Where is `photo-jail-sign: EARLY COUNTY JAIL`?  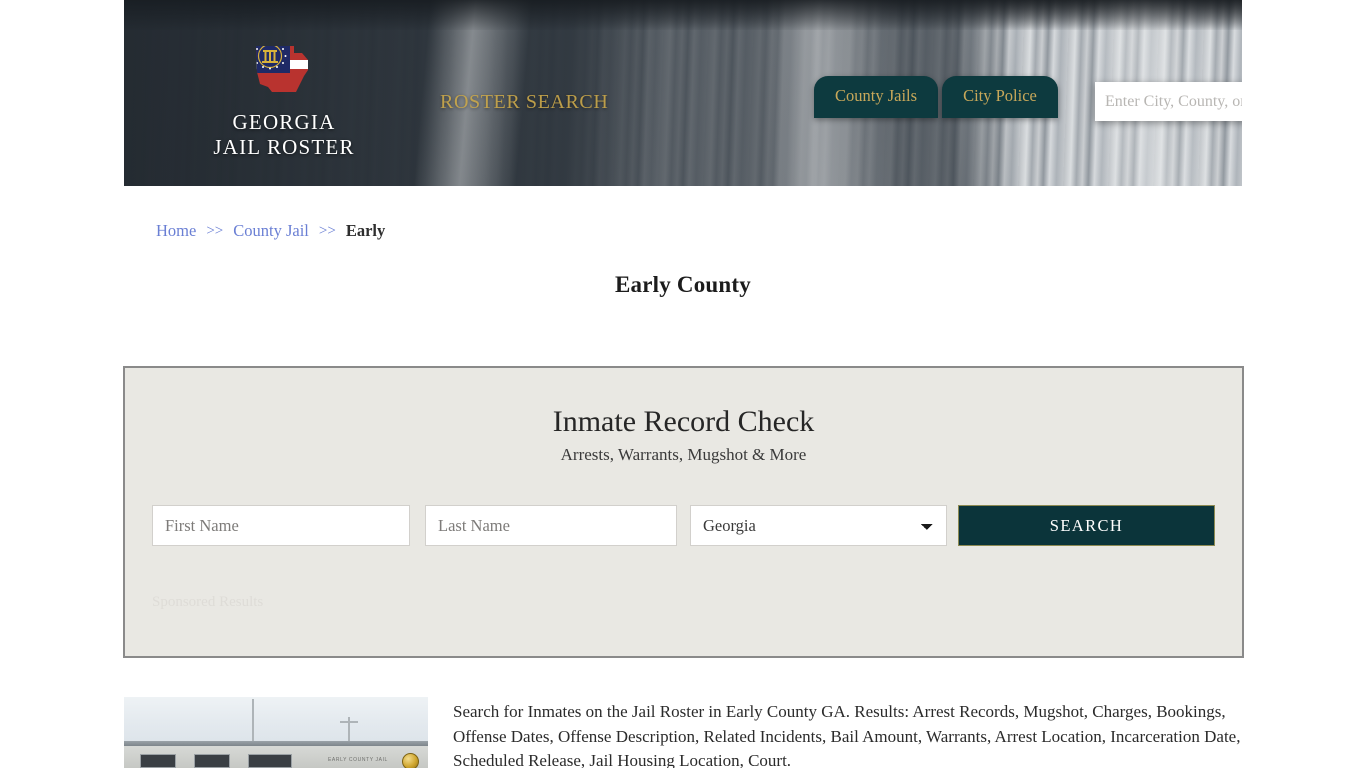
photo-jail-sign: EARLY COUNTY JAIL is located at coordinates (358, 760).